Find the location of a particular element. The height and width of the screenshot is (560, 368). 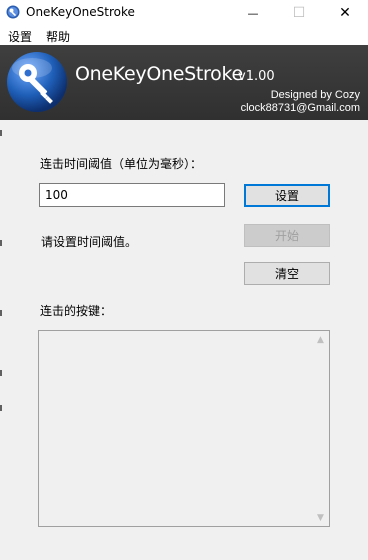

minimize-button: — is located at coordinates (253, 13).